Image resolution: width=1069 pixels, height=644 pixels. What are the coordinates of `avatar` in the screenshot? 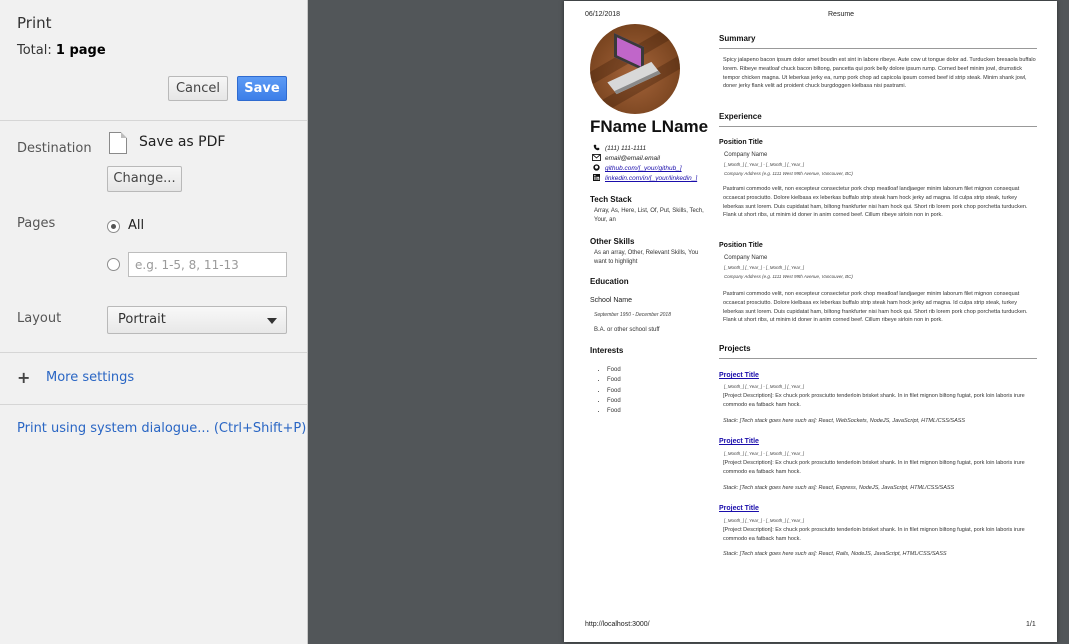 It's located at (635, 69).